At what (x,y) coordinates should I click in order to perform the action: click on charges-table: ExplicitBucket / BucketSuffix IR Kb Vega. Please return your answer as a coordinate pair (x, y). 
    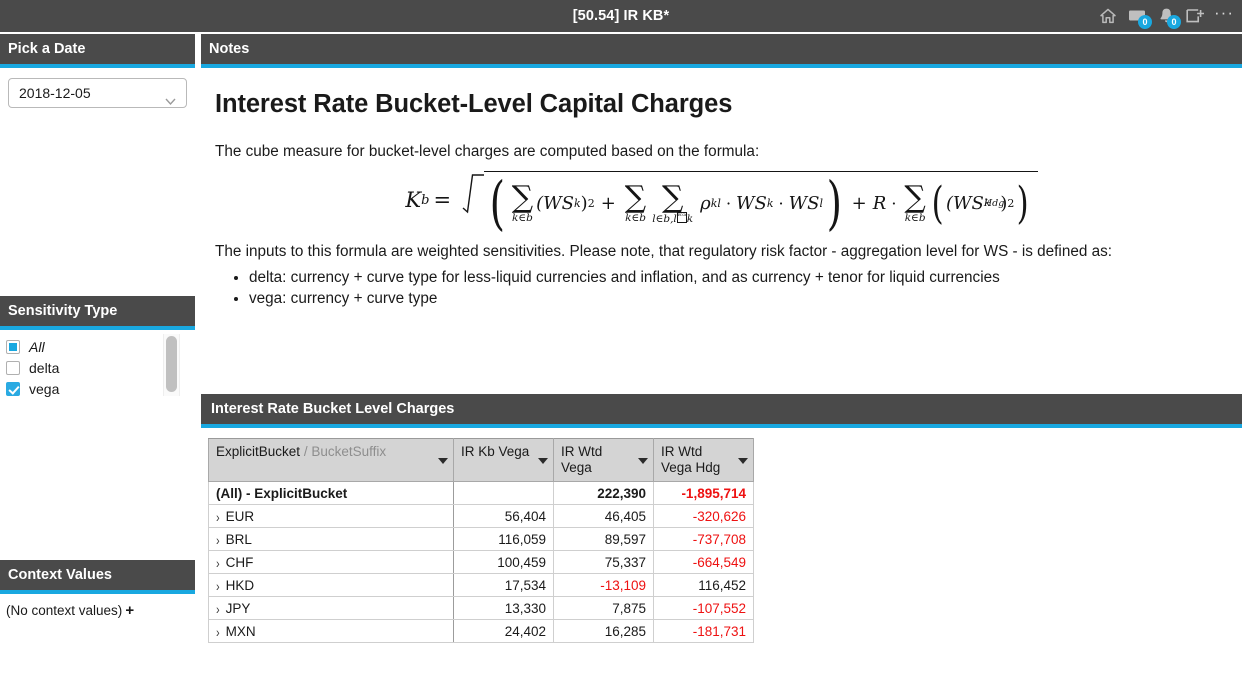
    Looking at the image, I should click on (481, 540).